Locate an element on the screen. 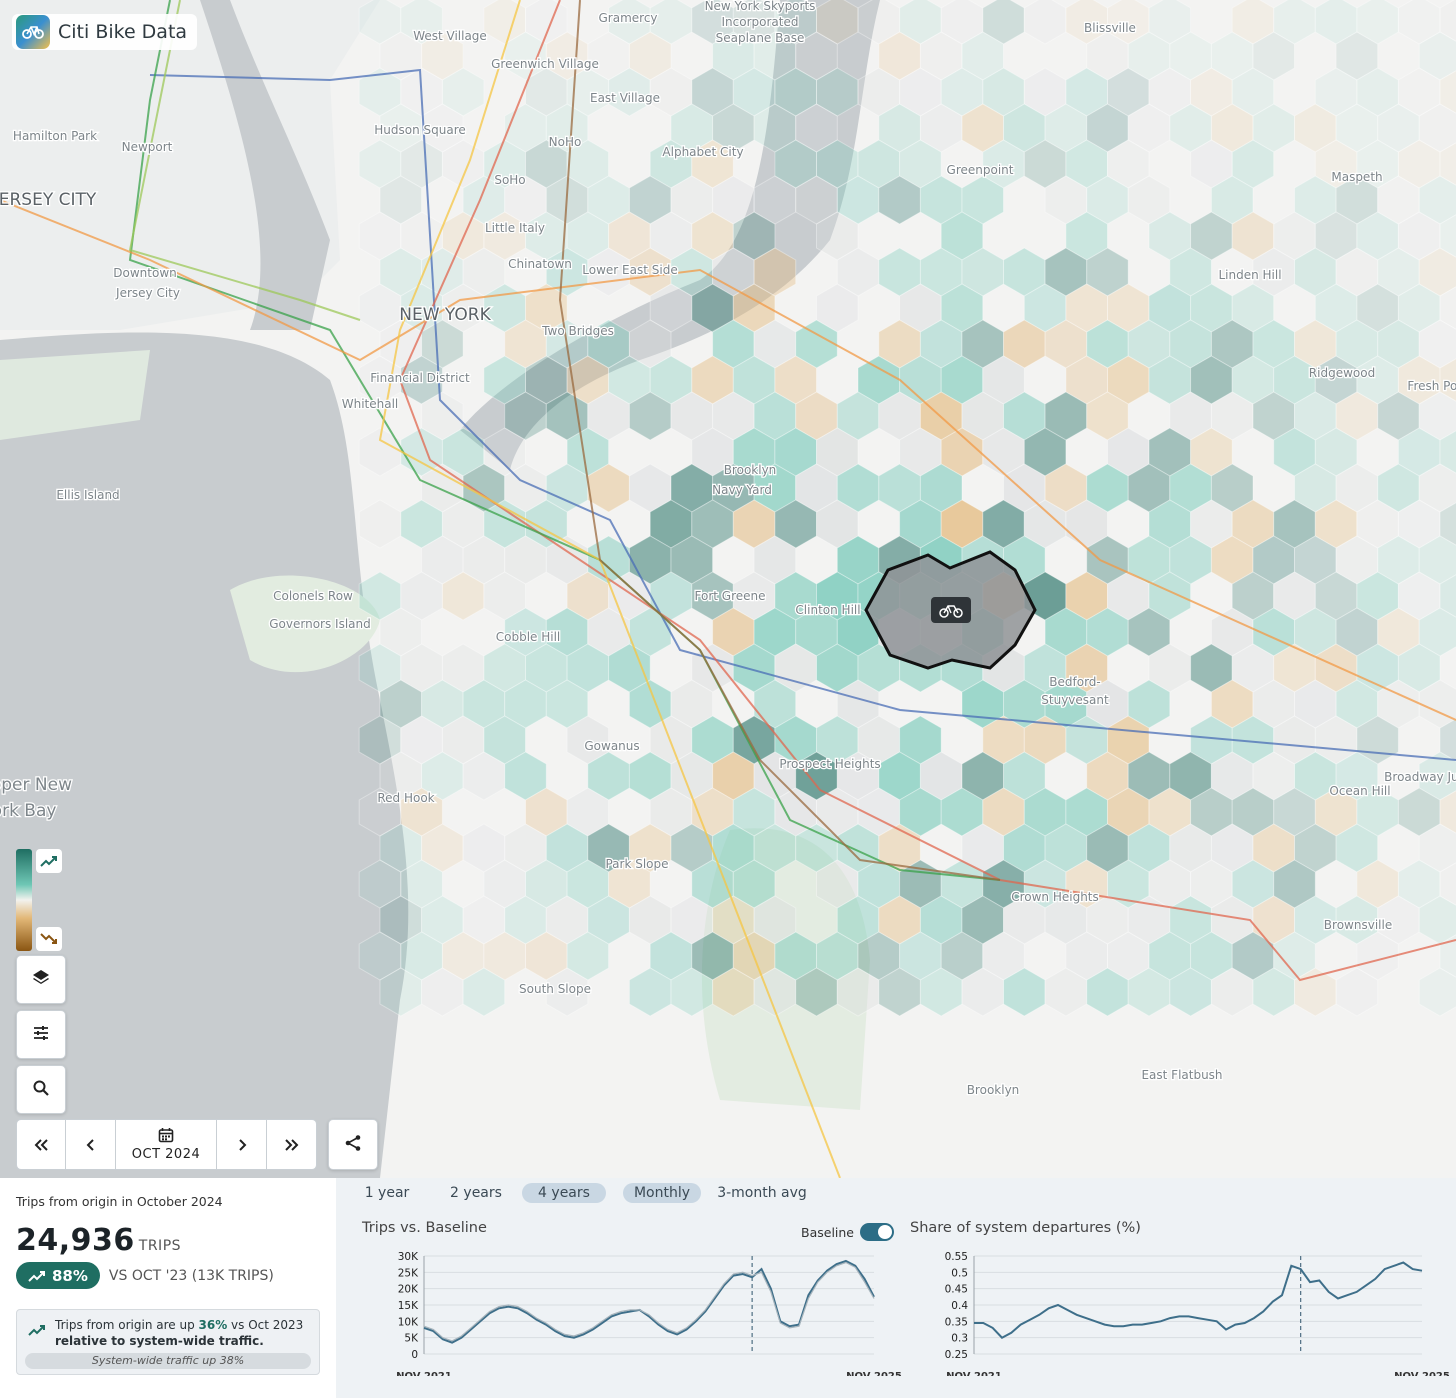 The width and height of the screenshot is (1456, 1398). toggle-knob is located at coordinates (885, 1232).